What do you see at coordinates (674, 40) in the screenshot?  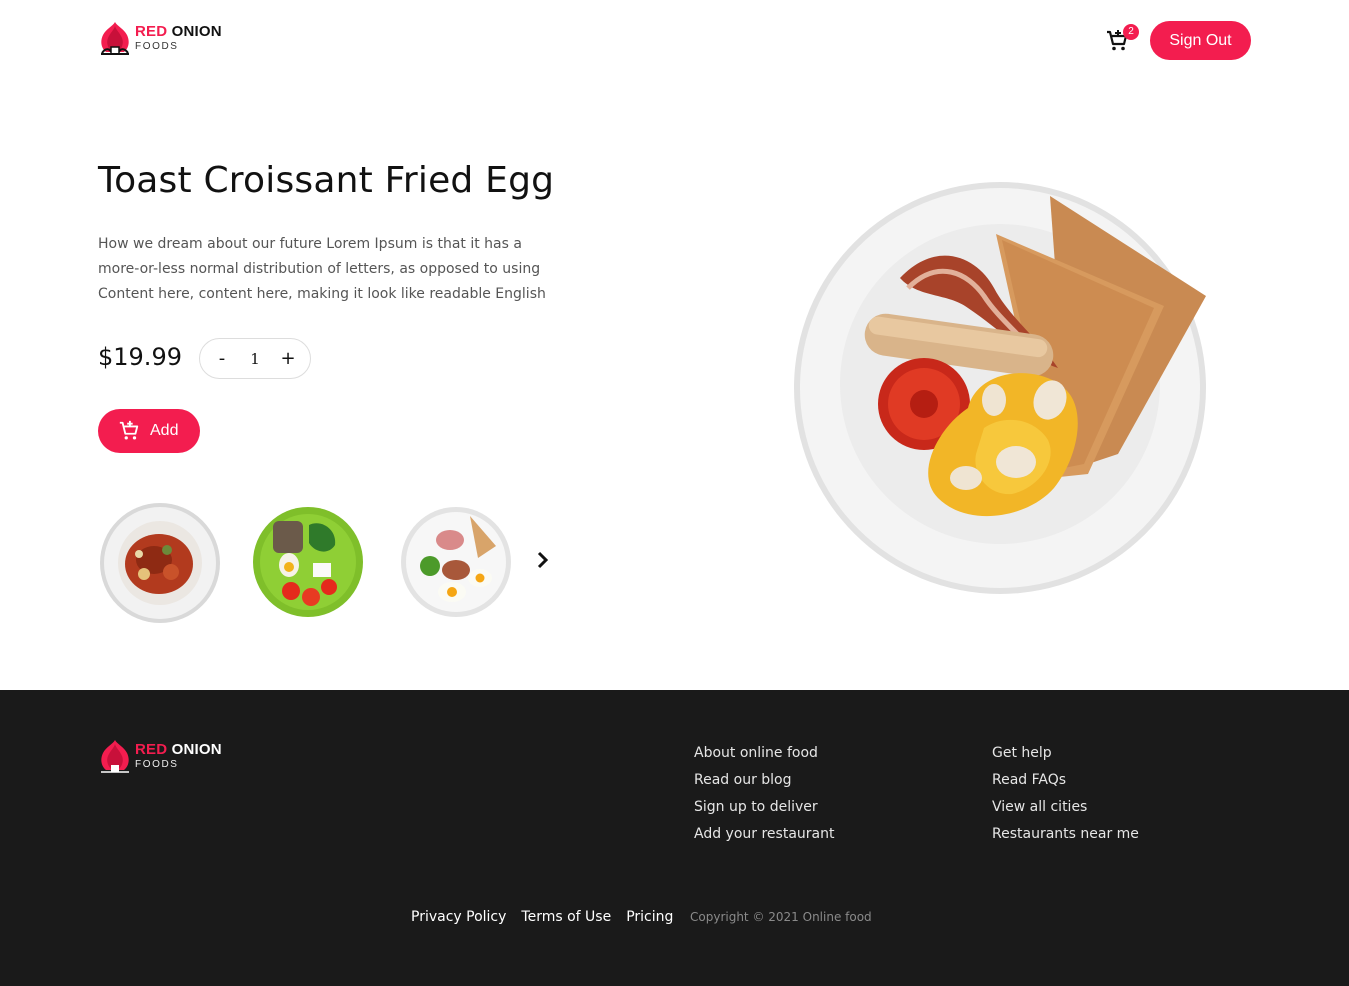 I see `site-header: RED ONION FOODS 2 Sign Out` at bounding box center [674, 40].